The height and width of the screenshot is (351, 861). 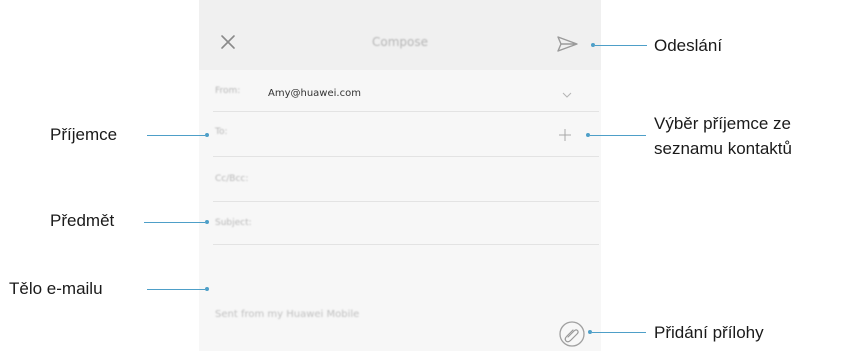 What do you see at coordinates (233, 223) in the screenshot?
I see `subject-label: Subject:` at bounding box center [233, 223].